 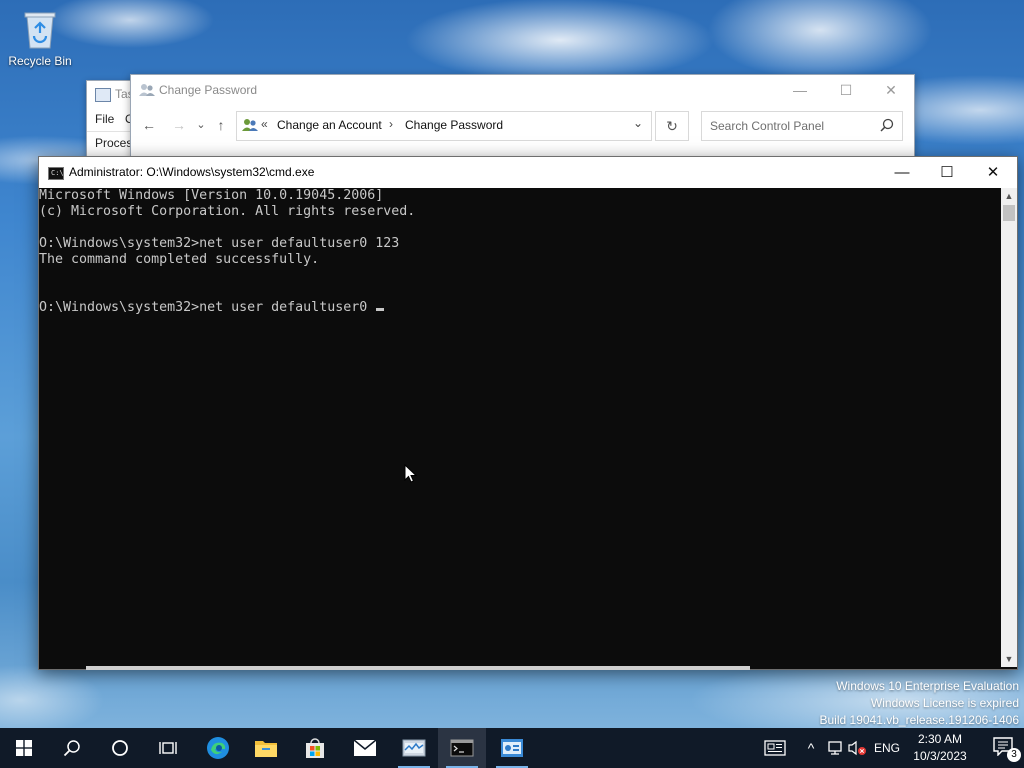 I want to click on cmd-icon: C:\, so click(x=56, y=173).